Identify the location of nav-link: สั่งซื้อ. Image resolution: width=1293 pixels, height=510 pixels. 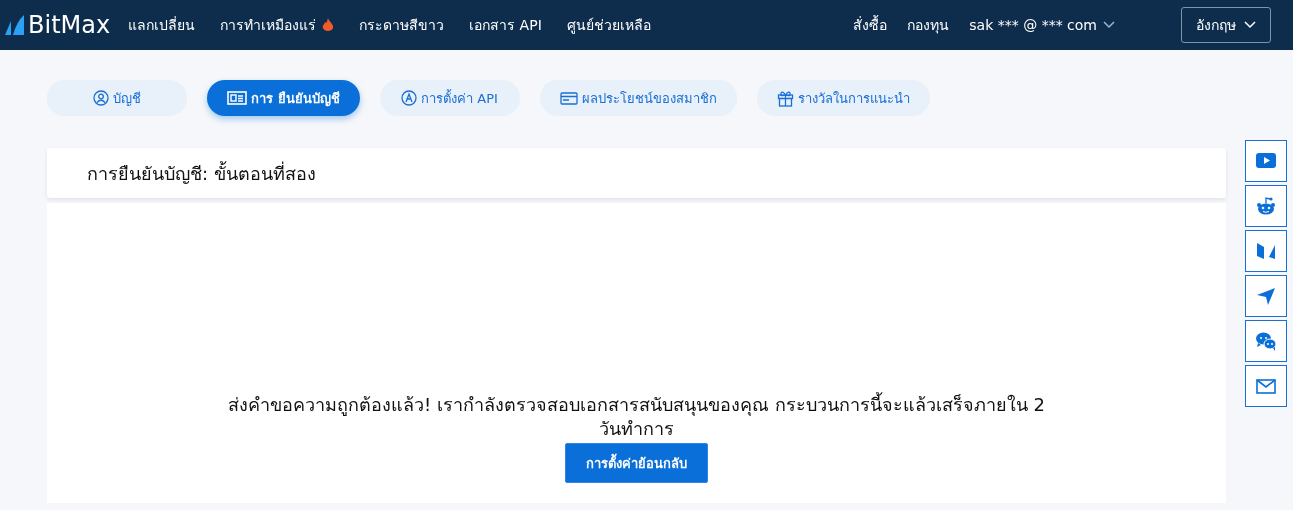
(870, 25).